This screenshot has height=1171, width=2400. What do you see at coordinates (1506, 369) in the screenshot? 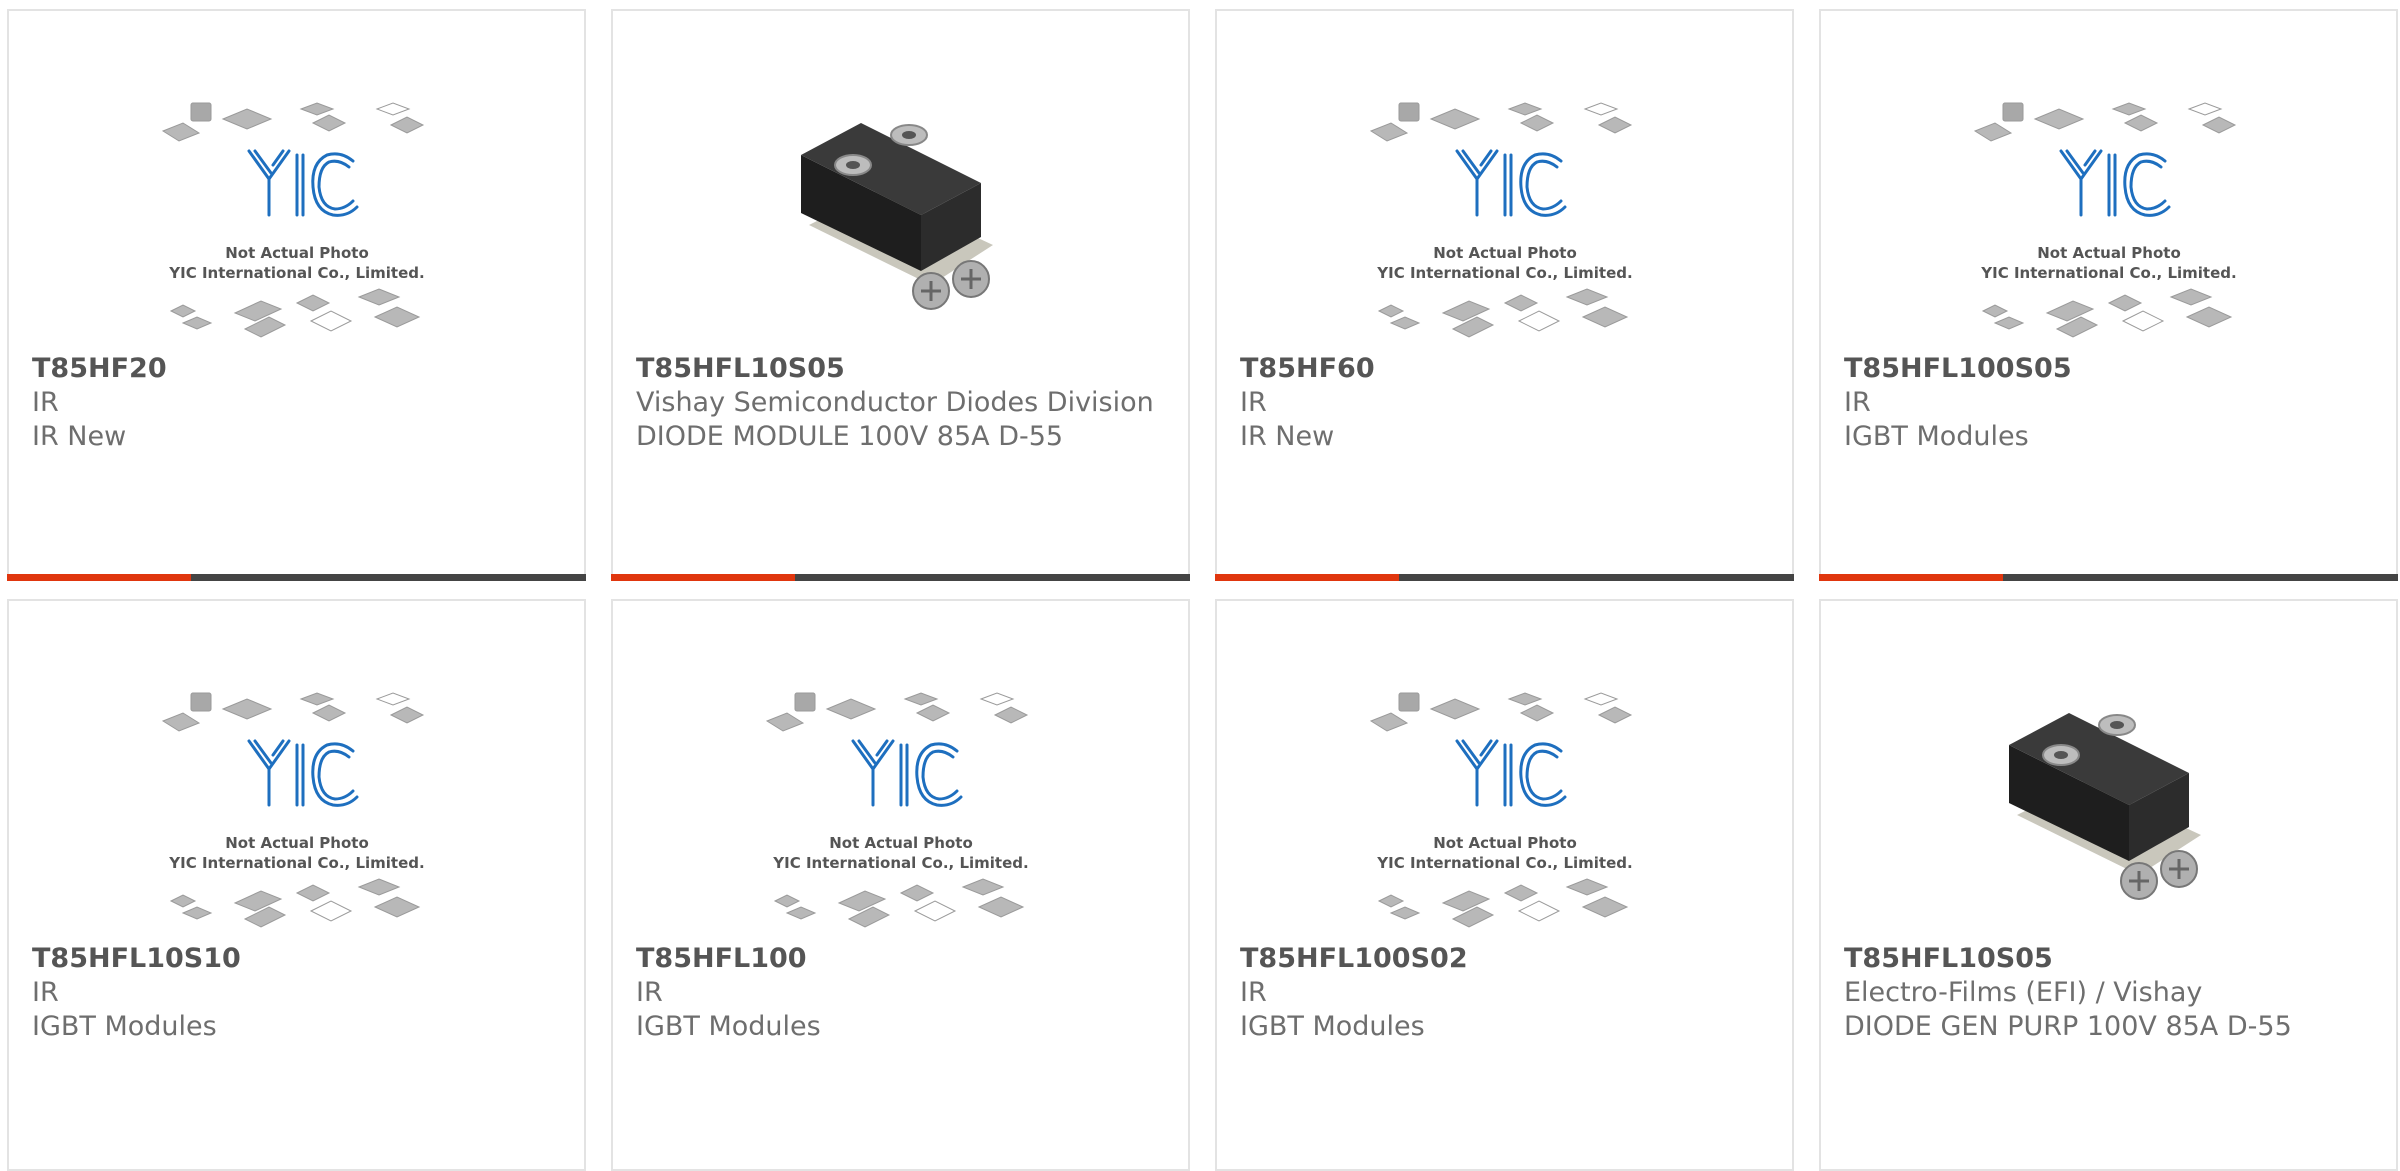
I see `part-number: T85HF60` at bounding box center [1506, 369].